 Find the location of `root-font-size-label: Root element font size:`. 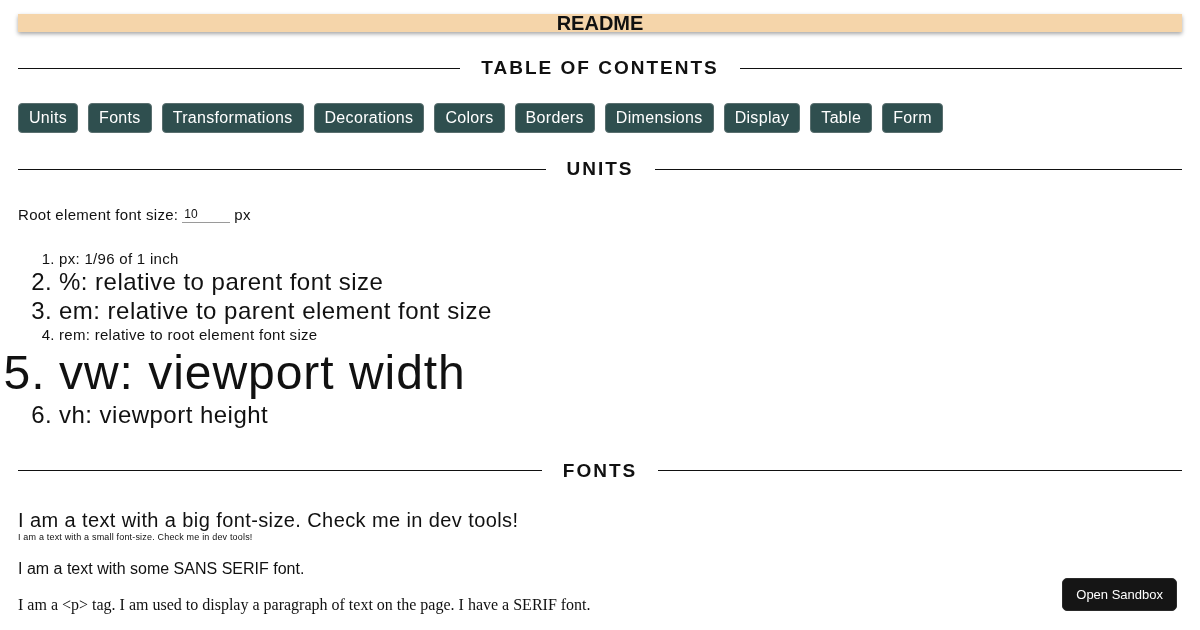

root-font-size-label: Root element font size: is located at coordinates (98, 214).